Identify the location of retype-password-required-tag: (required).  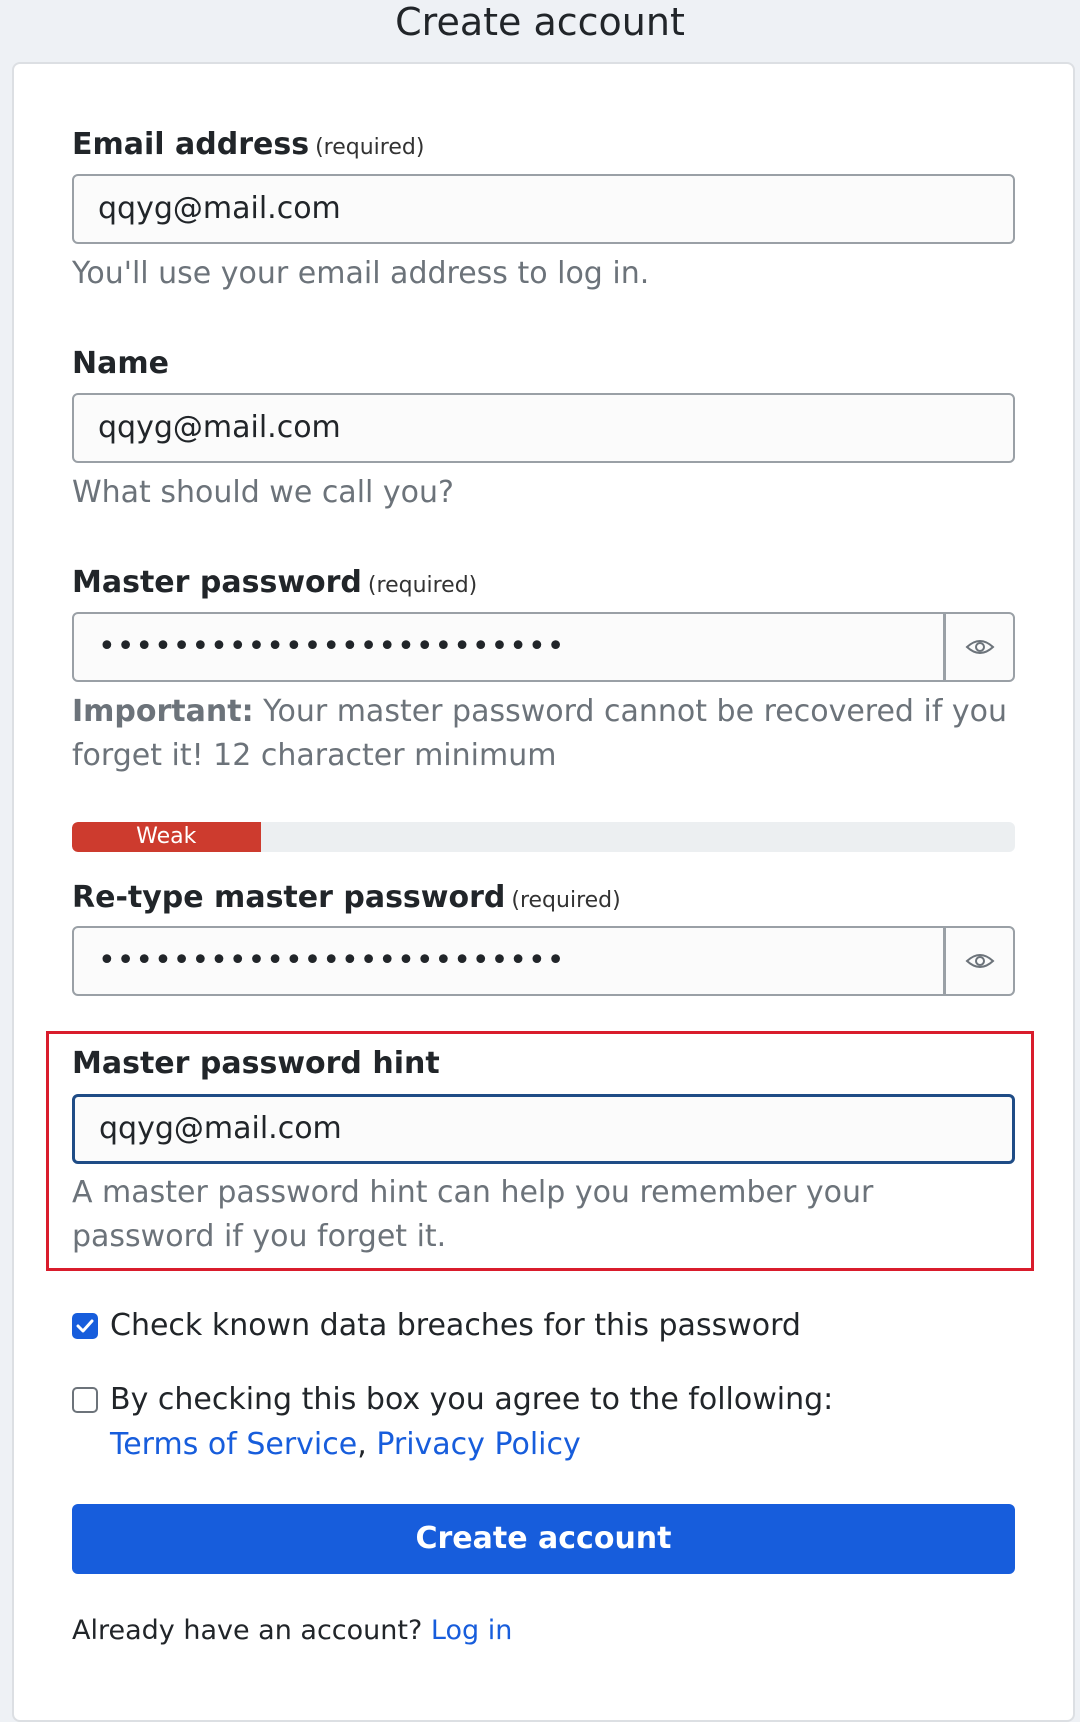
(566, 900).